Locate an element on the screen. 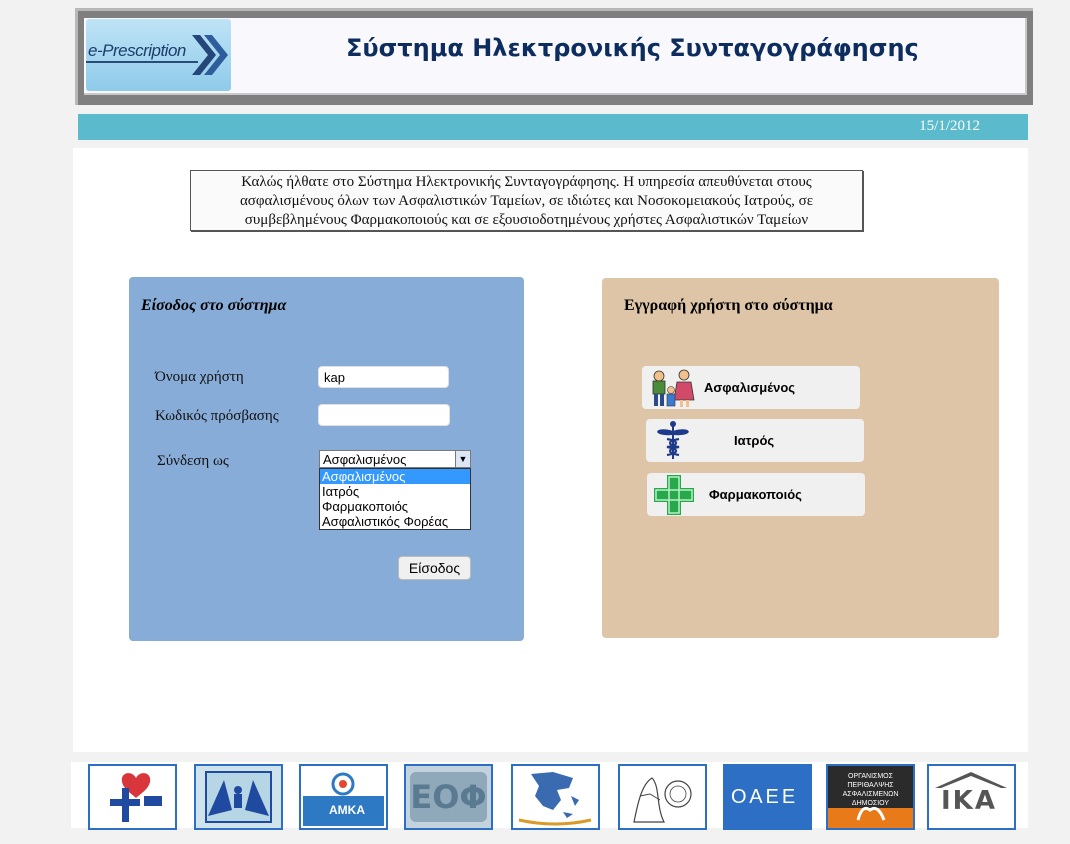 The height and width of the screenshot is (844, 1070). pharmacists-association-logo is located at coordinates (662, 797).